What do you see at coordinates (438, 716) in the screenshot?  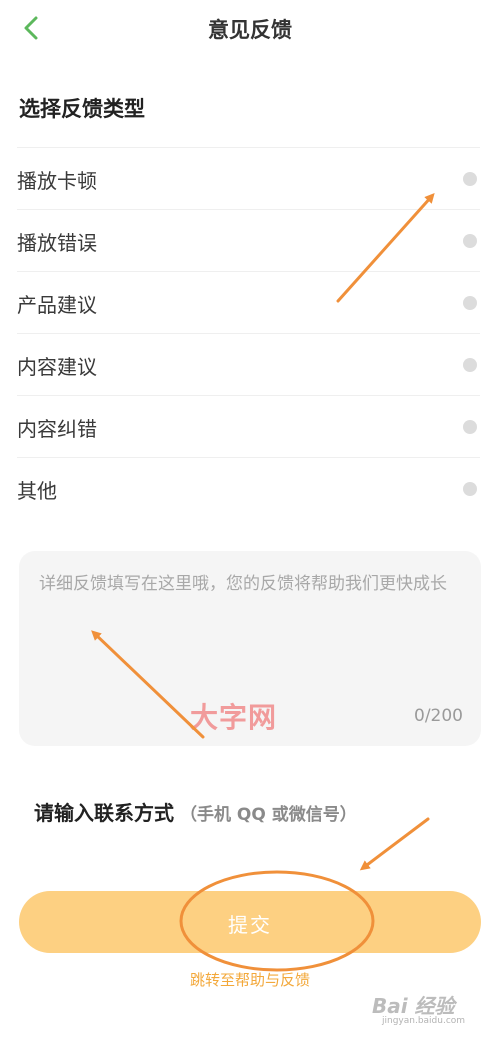 I see `char-counter: 0/200` at bounding box center [438, 716].